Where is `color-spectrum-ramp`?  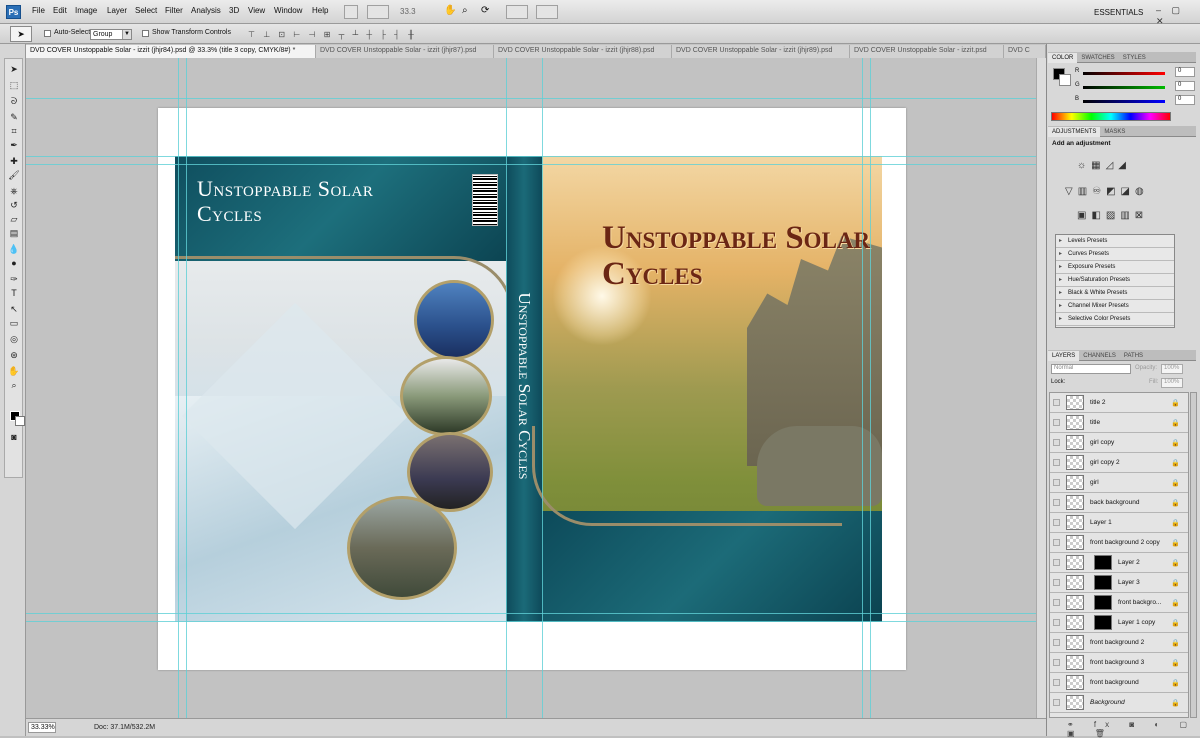 color-spectrum-ramp is located at coordinates (1111, 116).